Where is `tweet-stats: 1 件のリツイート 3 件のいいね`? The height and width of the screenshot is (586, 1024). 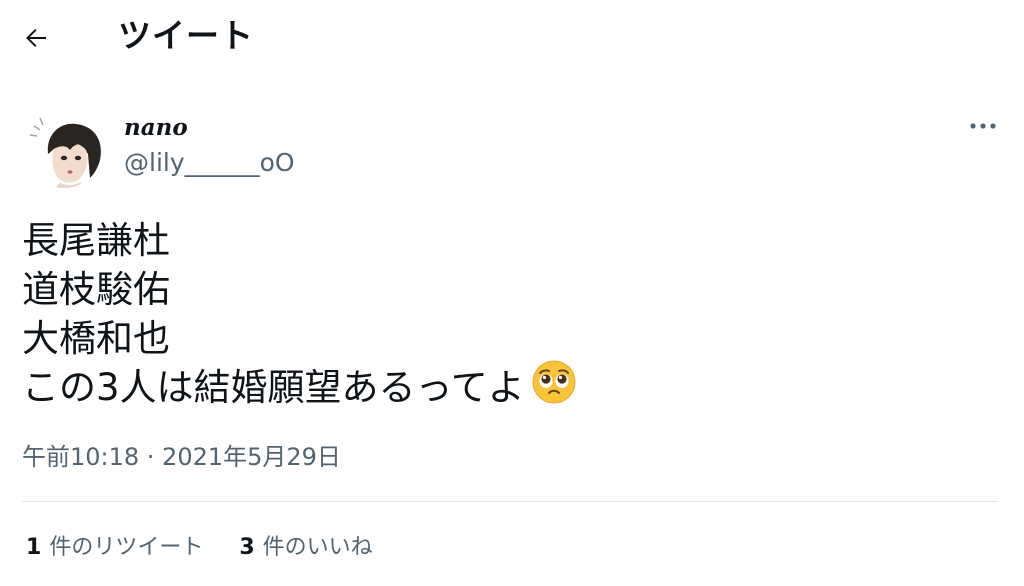 tweet-stats: 1 件のリツイート 3 件のいいね is located at coordinates (199, 548).